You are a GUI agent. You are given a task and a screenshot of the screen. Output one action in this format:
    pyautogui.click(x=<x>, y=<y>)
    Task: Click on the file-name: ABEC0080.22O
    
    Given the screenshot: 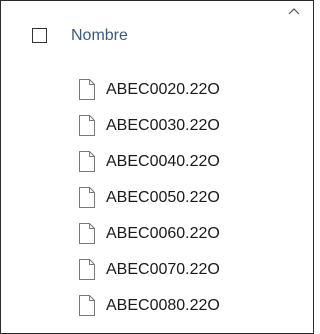 What is the action you would take?
    pyautogui.click(x=163, y=305)
    